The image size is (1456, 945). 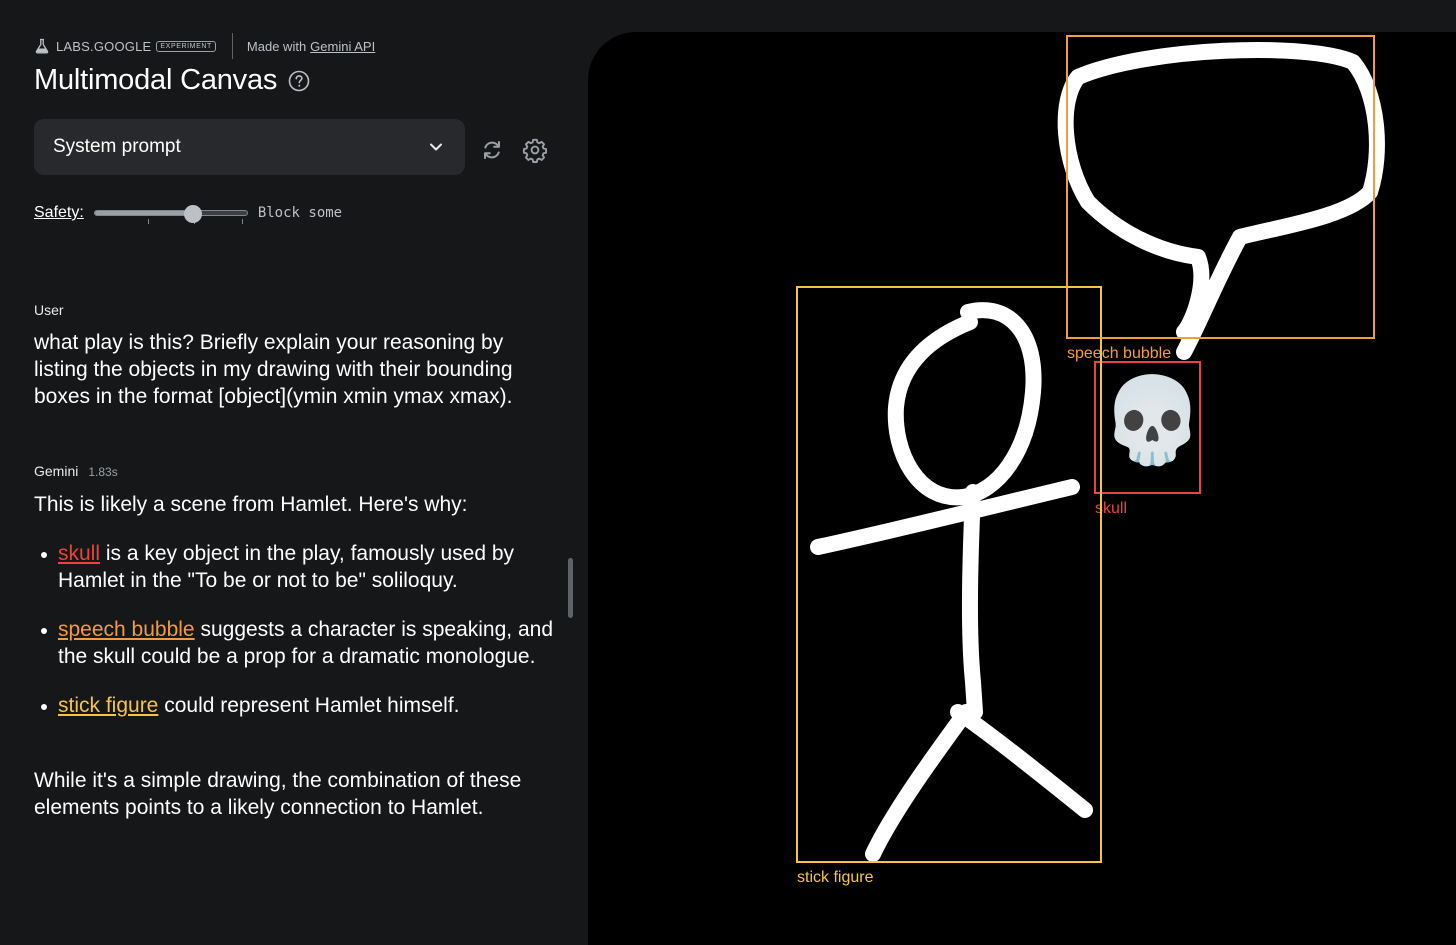 I want to click on system-prompt-dropdown: System prompt, so click(x=249, y=147).